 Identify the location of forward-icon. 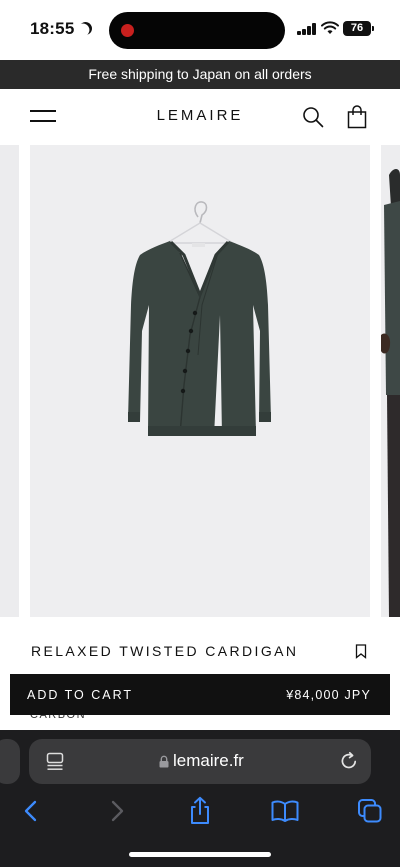
(117, 811).